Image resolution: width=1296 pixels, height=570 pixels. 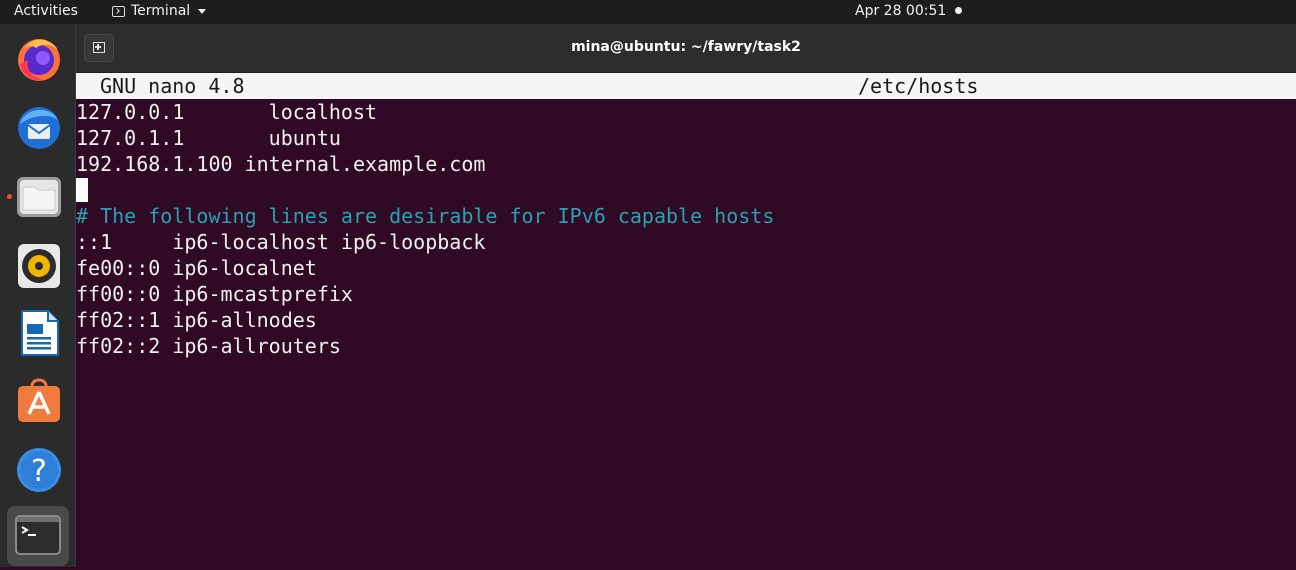 I want to click on editor-line, so click(x=686, y=190).